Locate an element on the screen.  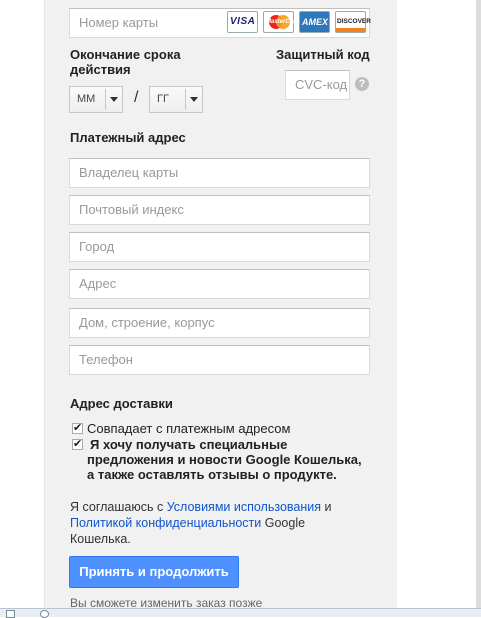
terms-of-service-link: Условиями использования is located at coordinates (244, 507).